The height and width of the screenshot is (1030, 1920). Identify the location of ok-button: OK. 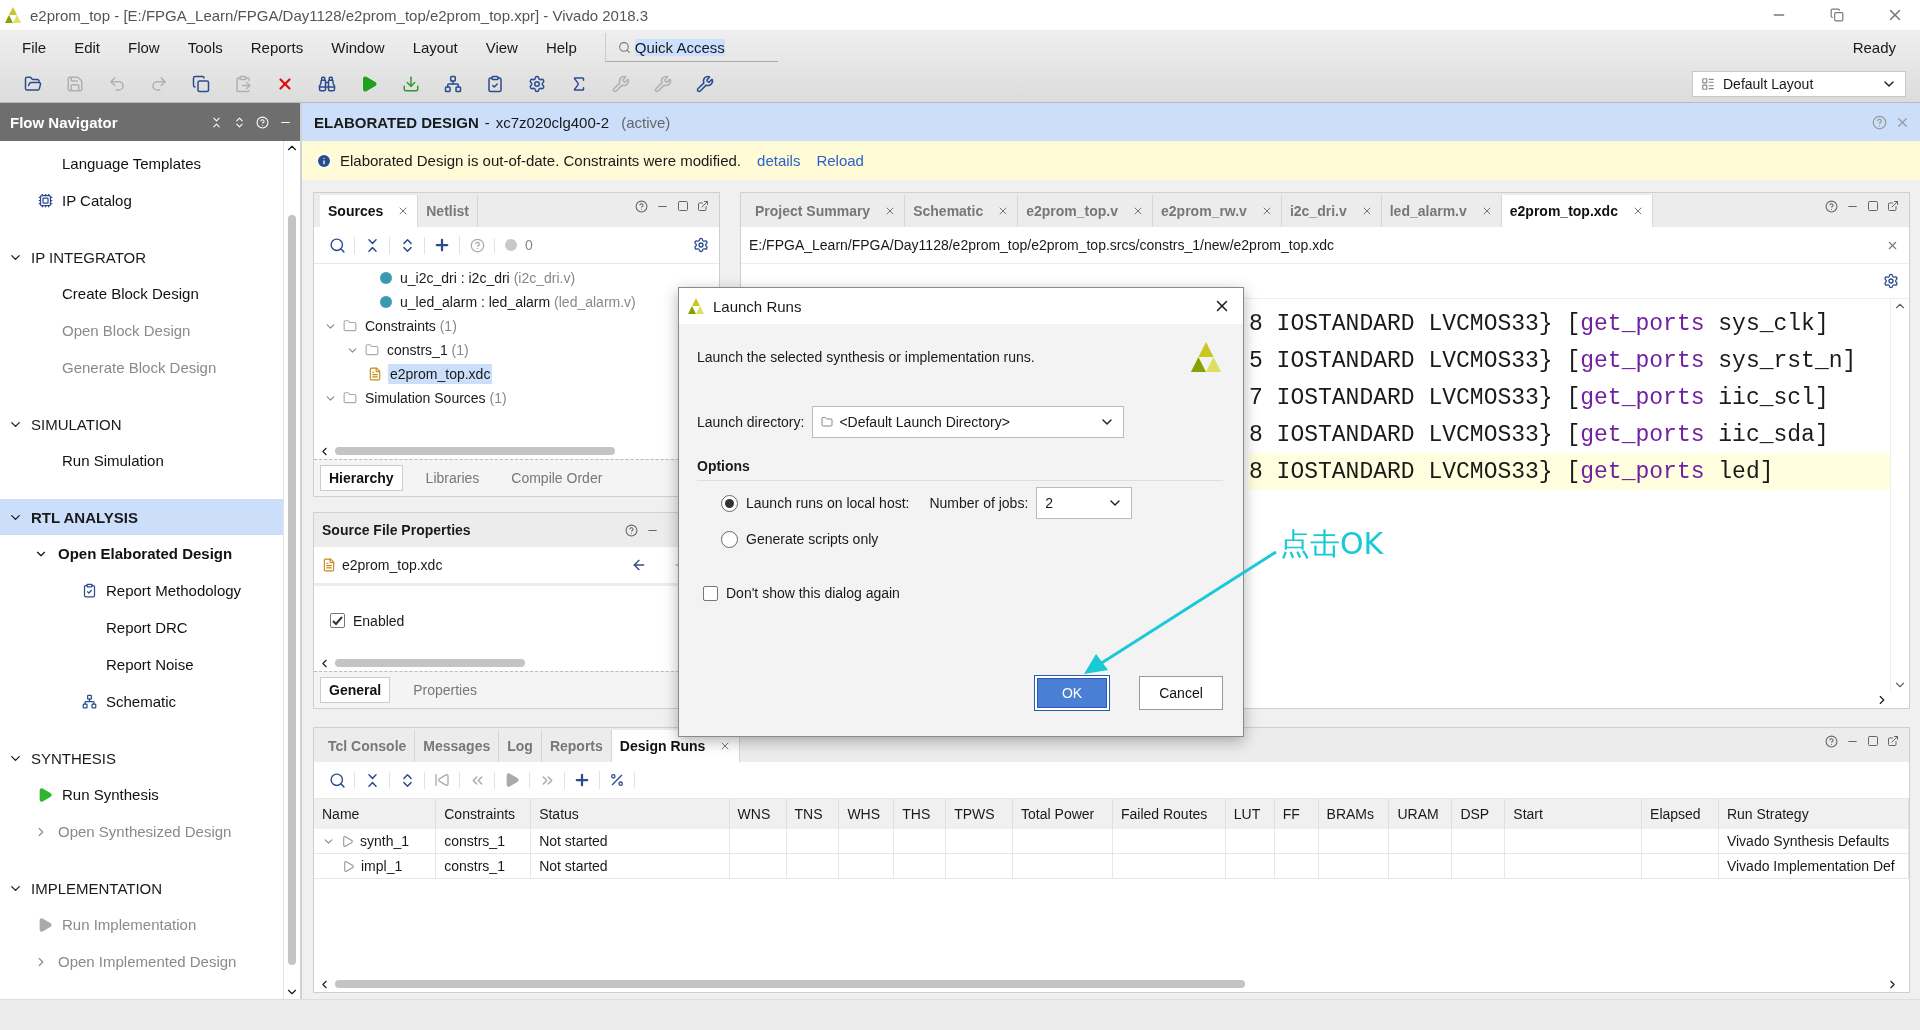
(1072, 693).